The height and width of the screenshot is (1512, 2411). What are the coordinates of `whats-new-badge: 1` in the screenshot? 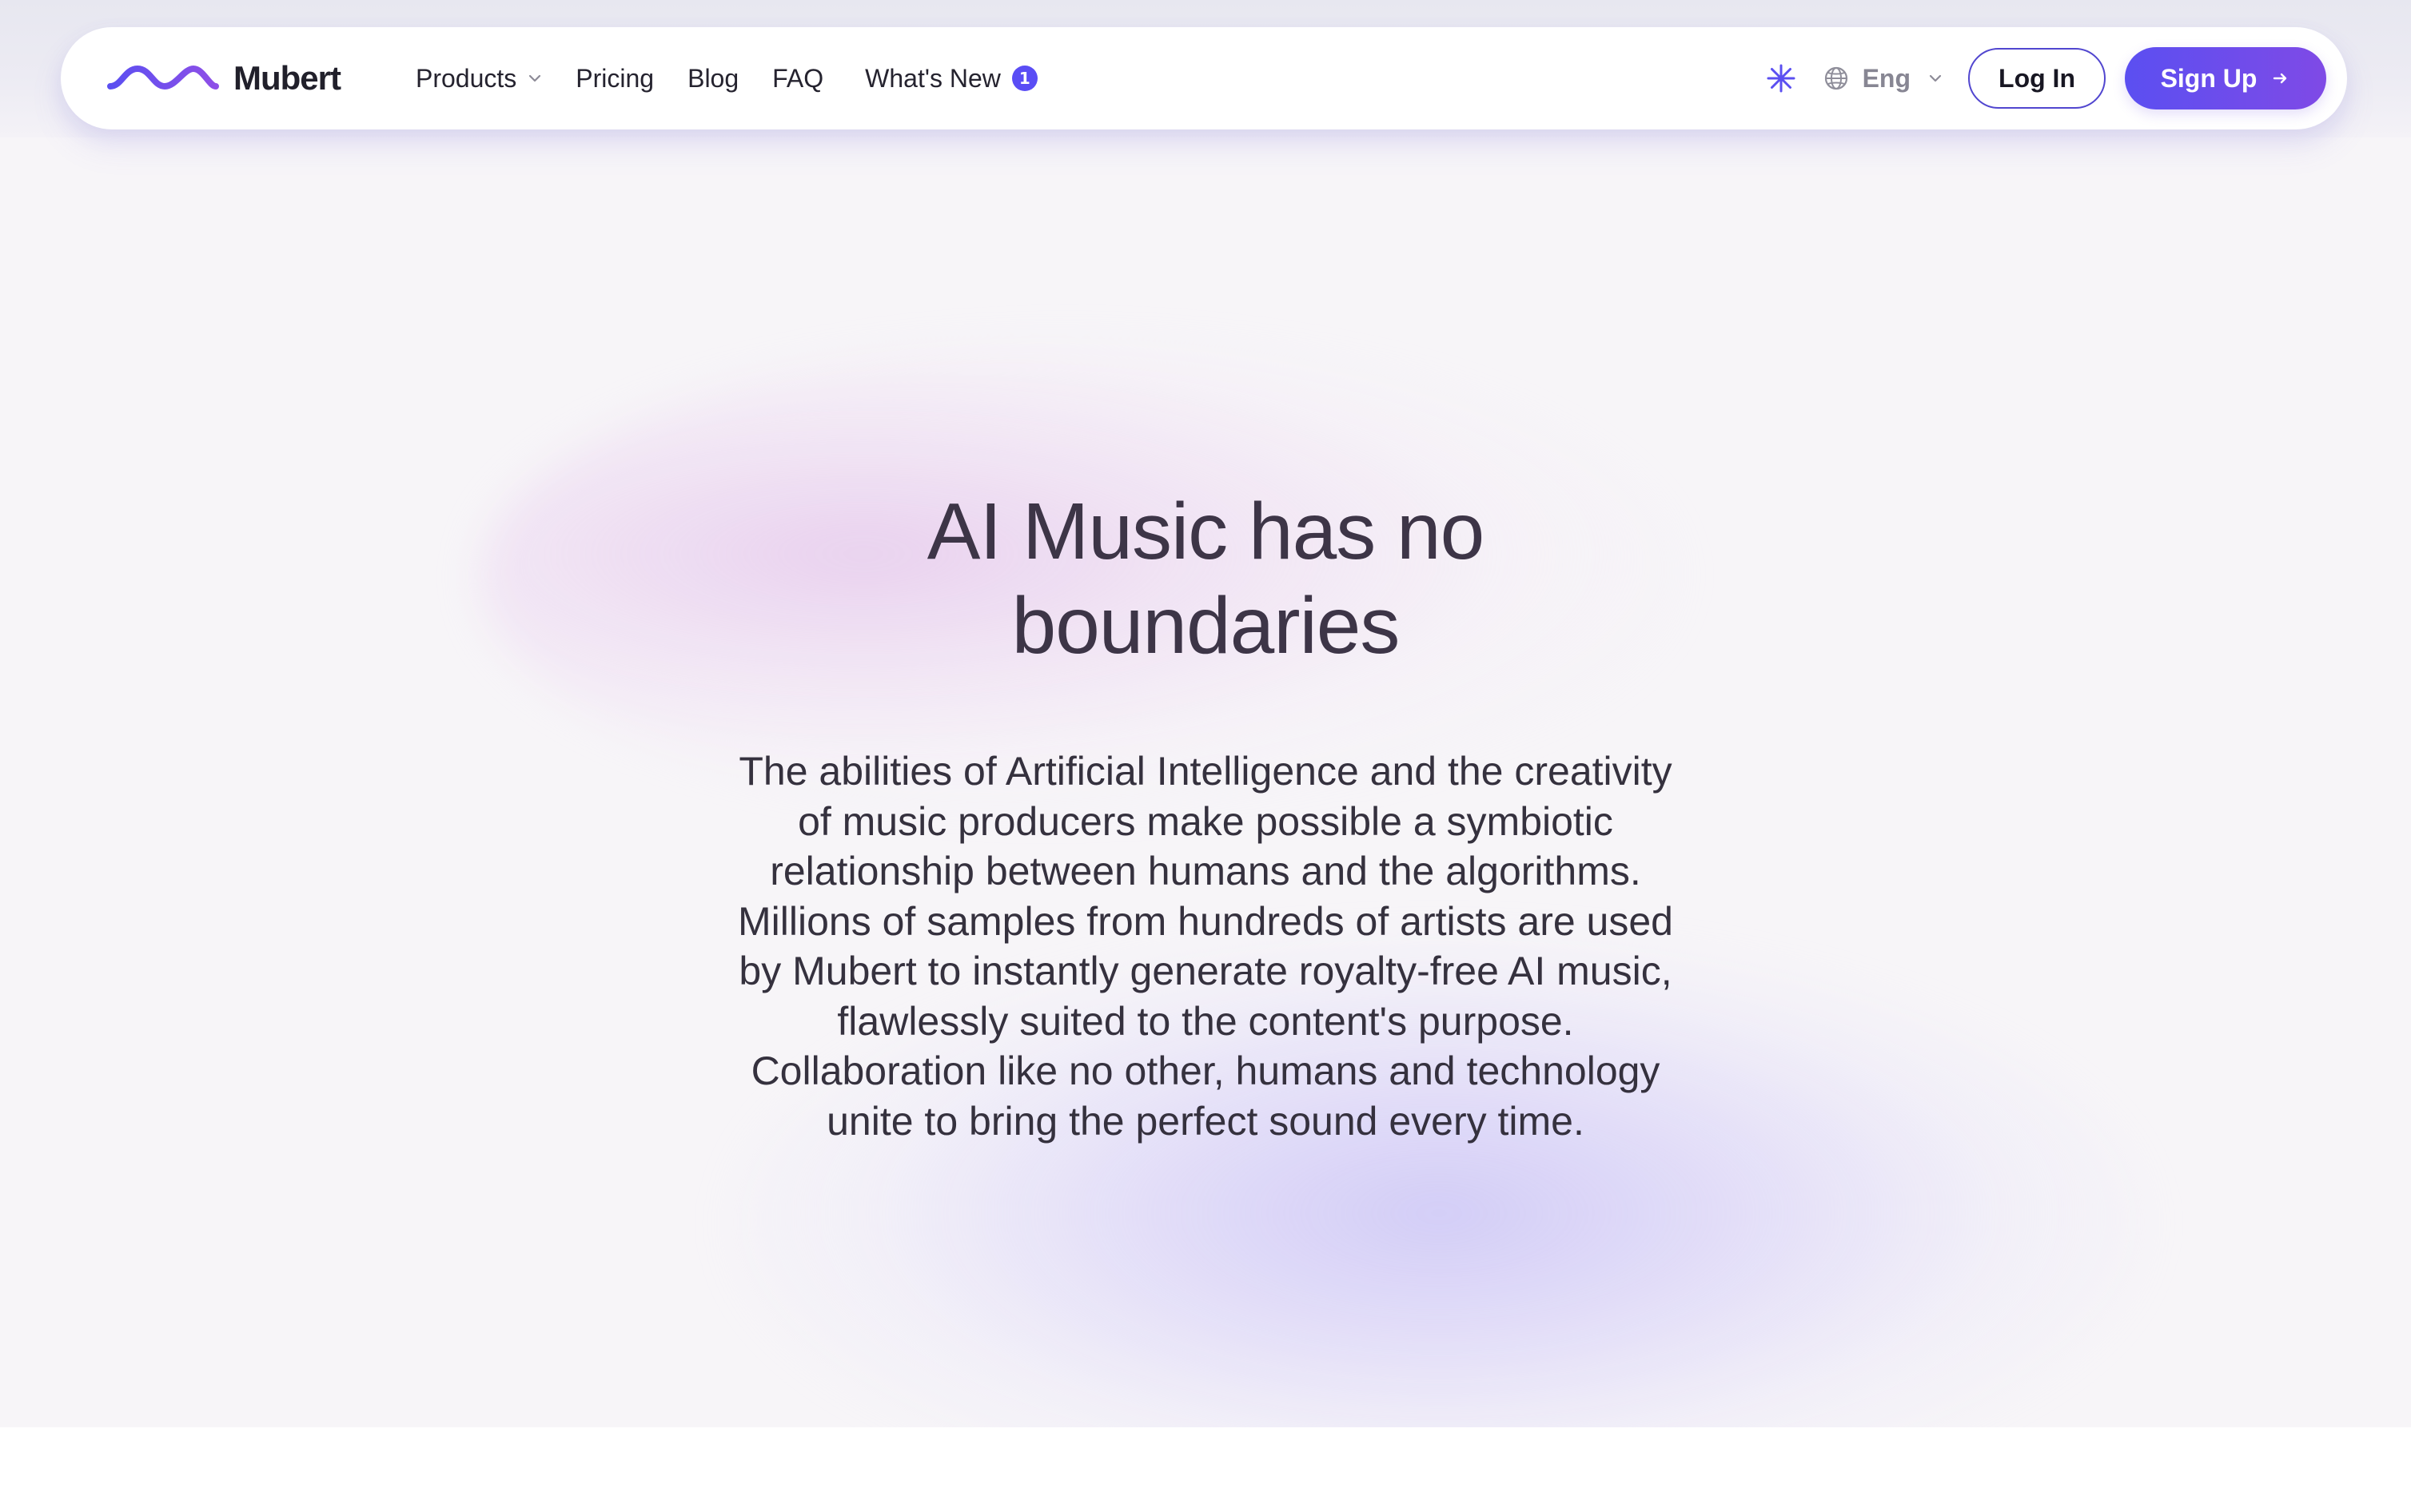 It's located at (1024, 78).